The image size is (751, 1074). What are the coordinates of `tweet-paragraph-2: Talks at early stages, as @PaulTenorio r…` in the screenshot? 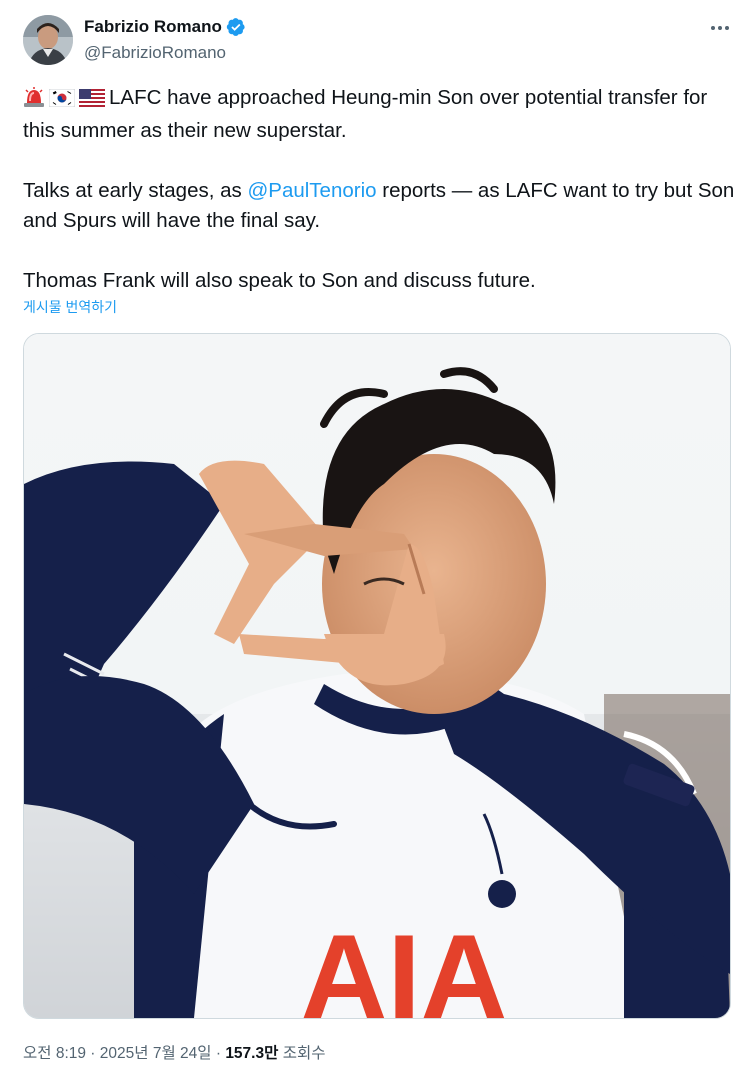 It's located at (379, 206).